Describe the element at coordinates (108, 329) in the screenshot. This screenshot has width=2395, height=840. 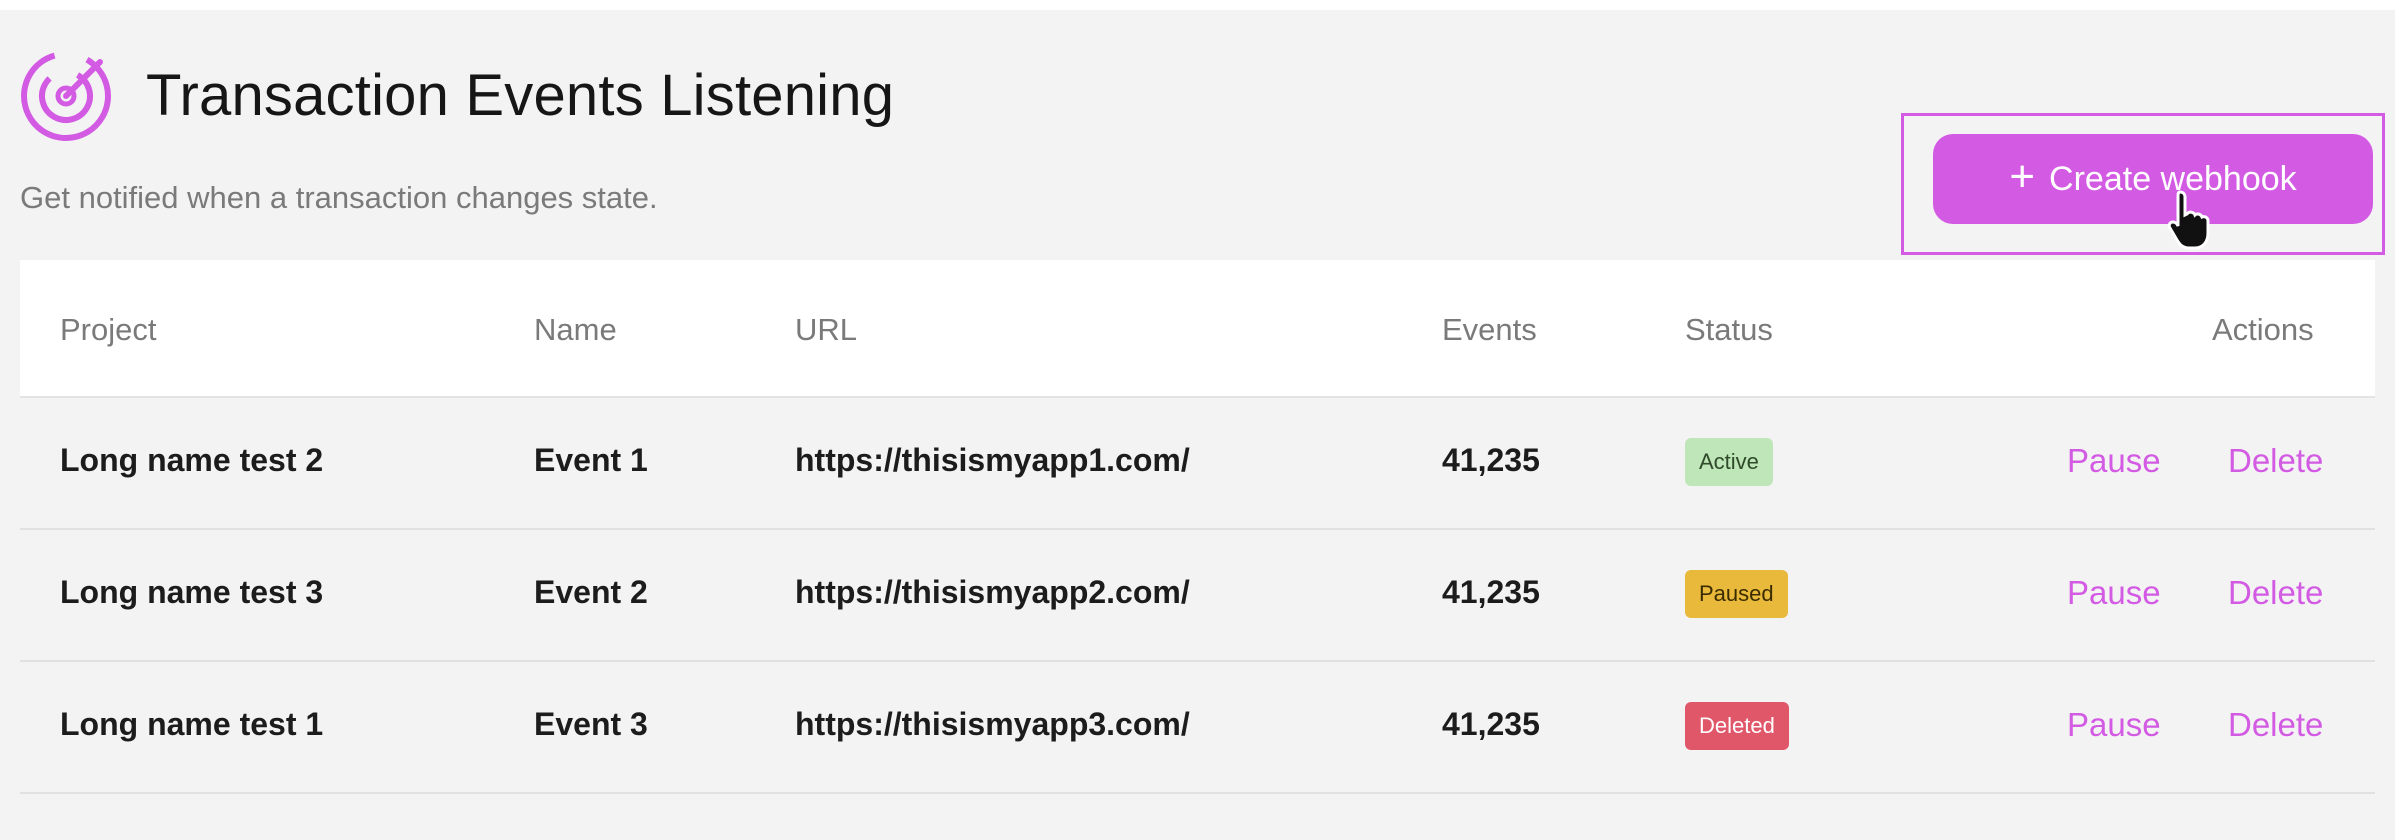
I see `column-header-project: Project` at that location.